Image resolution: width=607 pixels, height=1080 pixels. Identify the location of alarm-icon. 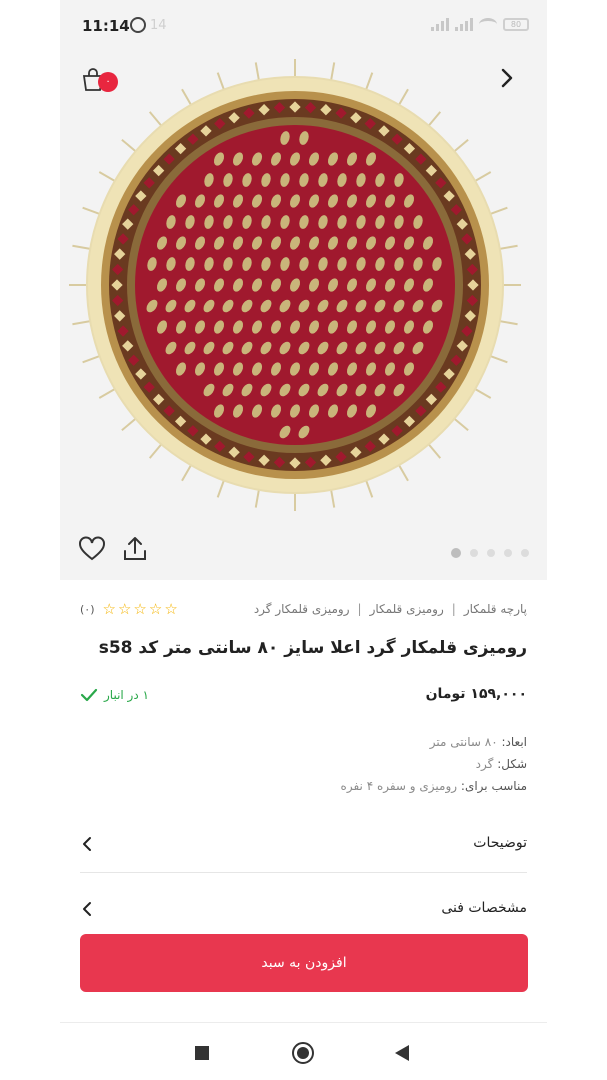
(138, 25).